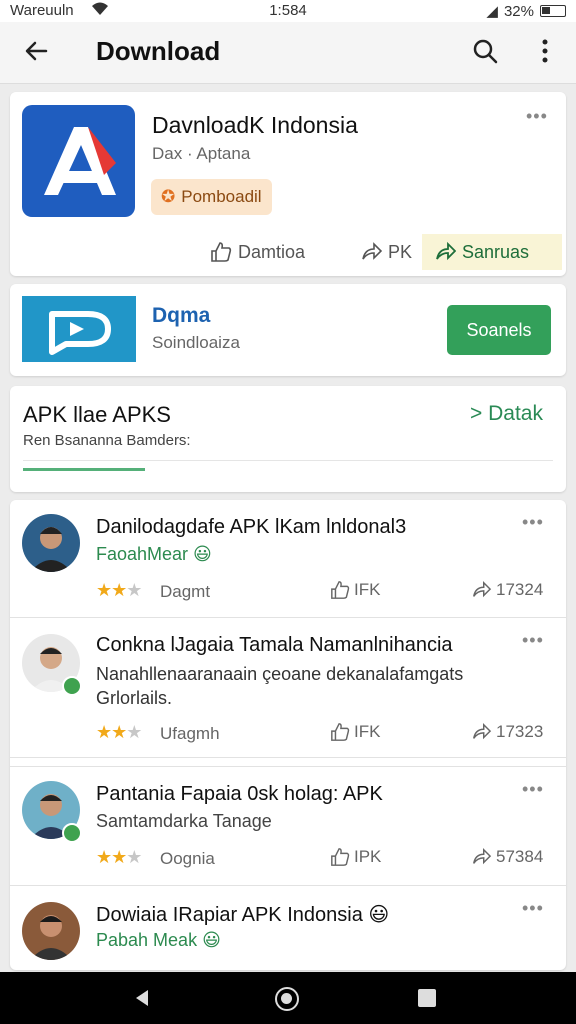  What do you see at coordinates (251, 527) in the screenshot?
I see `post-title: Danilodagdafe APK lKam lnldonal3` at bounding box center [251, 527].